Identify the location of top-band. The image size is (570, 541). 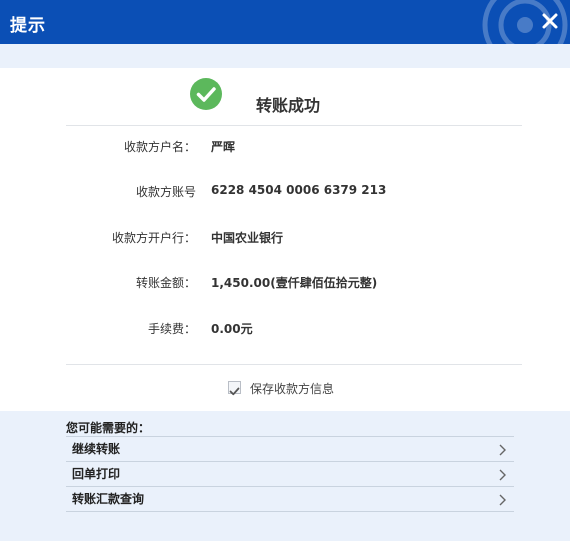
(285, 56).